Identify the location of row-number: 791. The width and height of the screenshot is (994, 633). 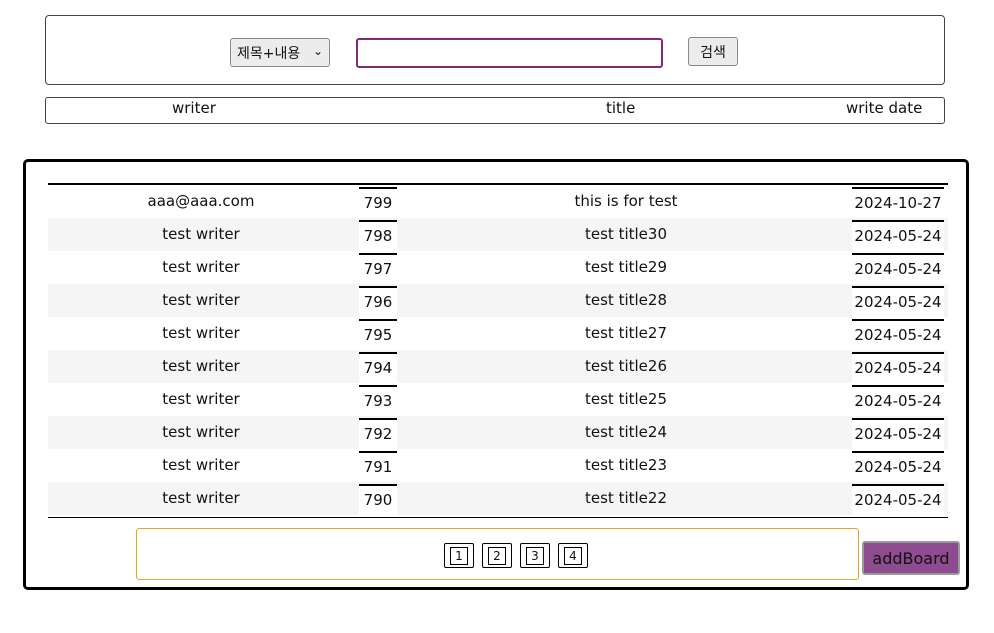
(378, 466).